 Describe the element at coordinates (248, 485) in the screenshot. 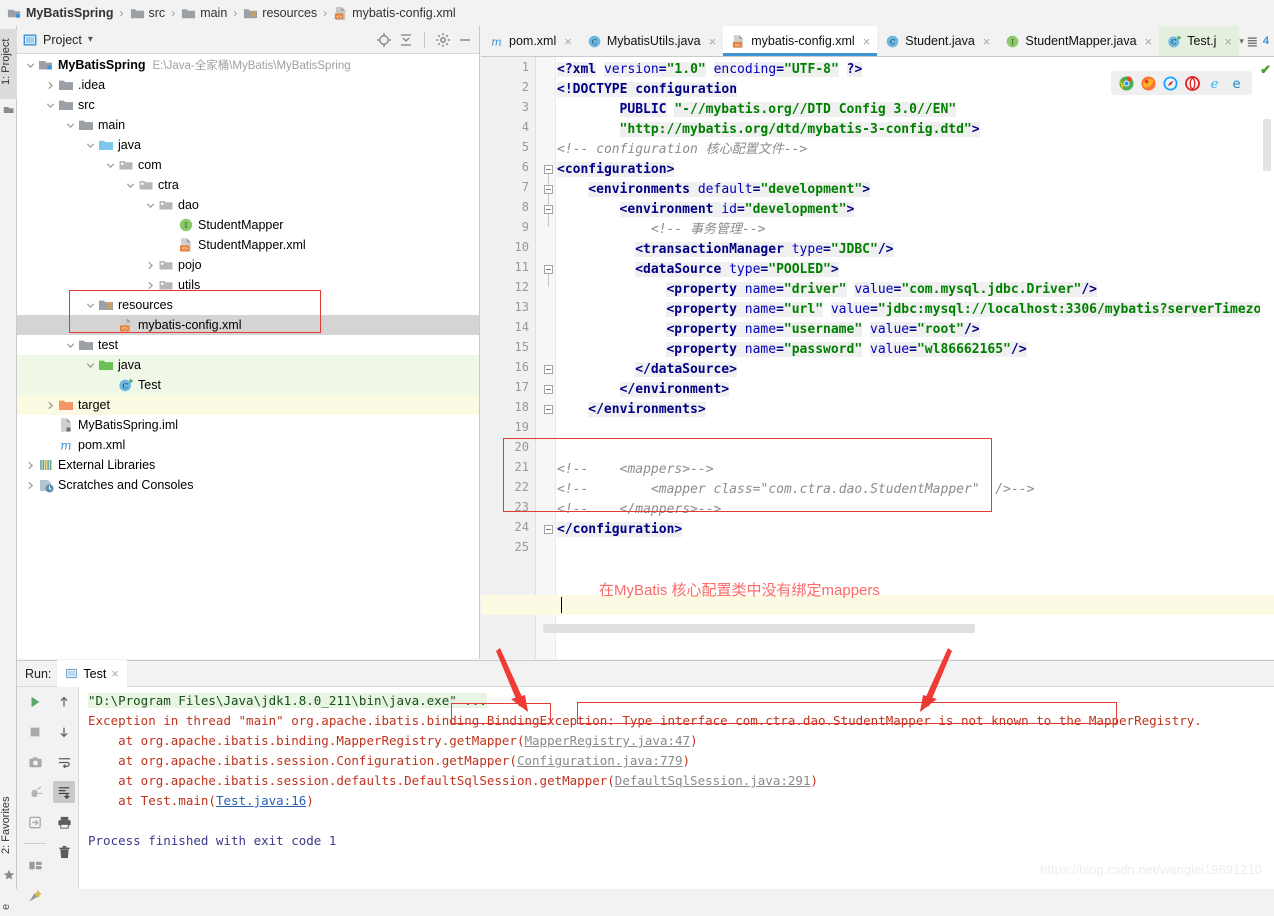

I see `tree-node-scratches-and-consoles: Scratches and Consoles` at that location.